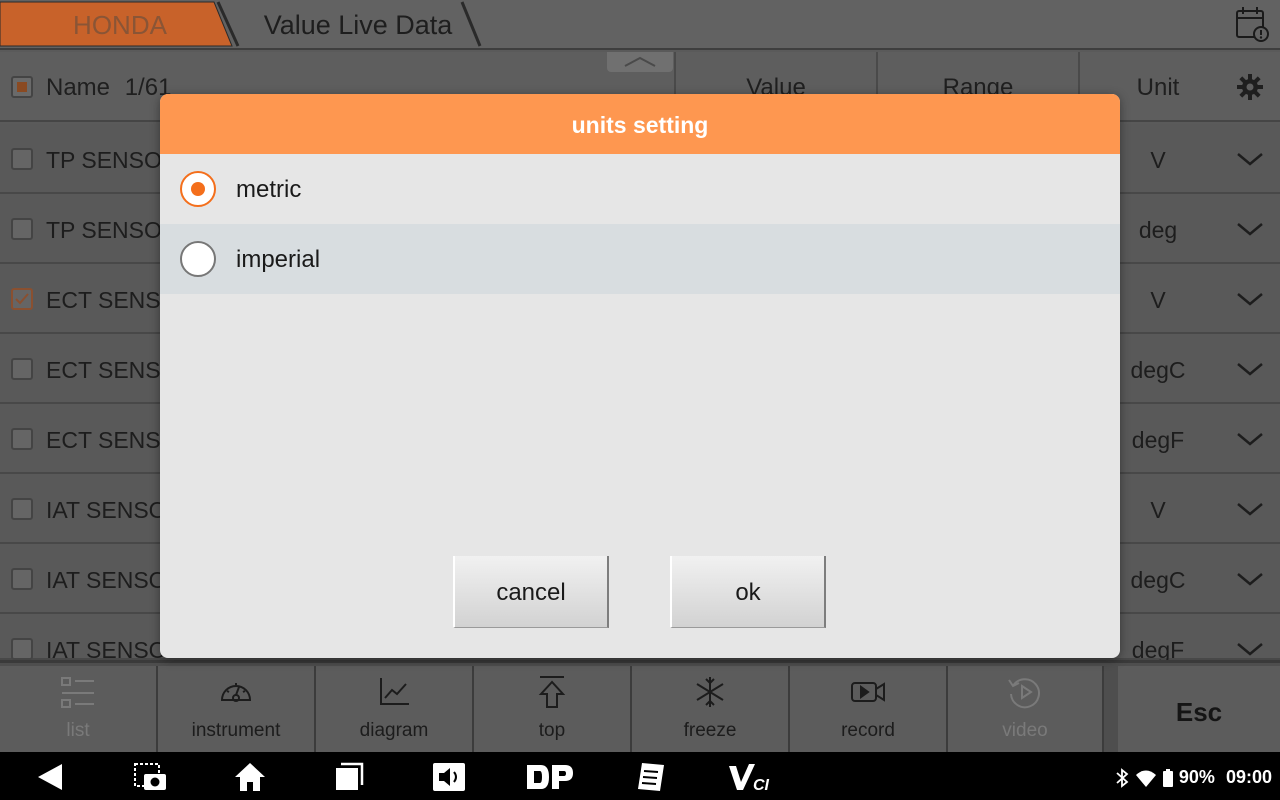  Describe the element at coordinates (120, 24) in the screenshot. I see `breadcrumb-brand: HONDA` at that location.